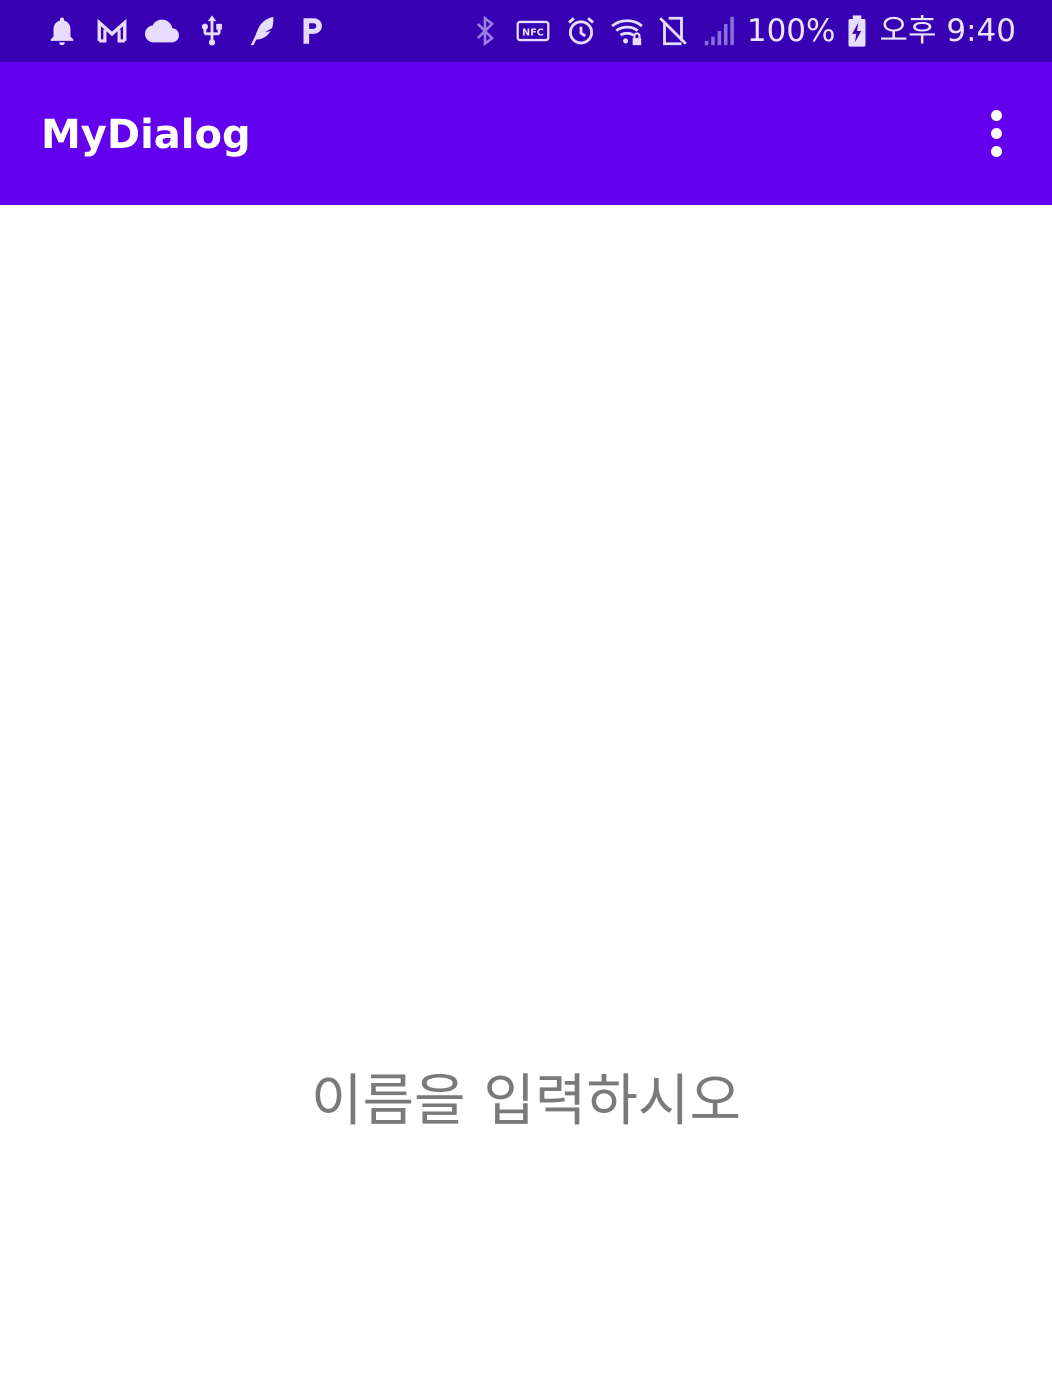  What do you see at coordinates (112, 31) in the screenshot?
I see `gmail-icon` at bounding box center [112, 31].